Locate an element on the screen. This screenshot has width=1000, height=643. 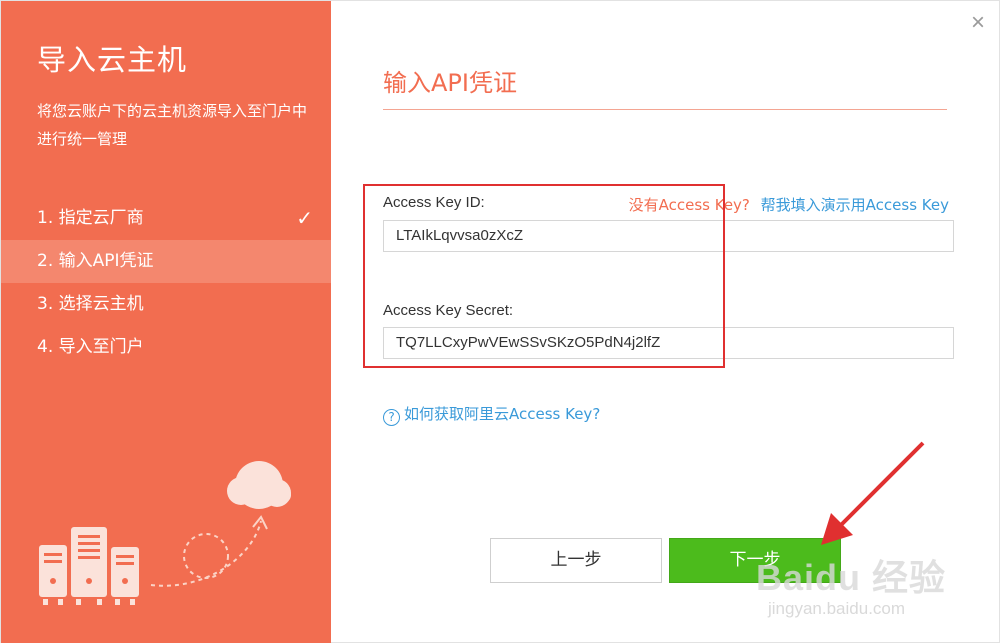
wizard-steps: 1. 指定云厂商 ✓ 2. 输入API凭证 3. 选择云主机 4. 导入至门户 is located at coordinates (166, 283).